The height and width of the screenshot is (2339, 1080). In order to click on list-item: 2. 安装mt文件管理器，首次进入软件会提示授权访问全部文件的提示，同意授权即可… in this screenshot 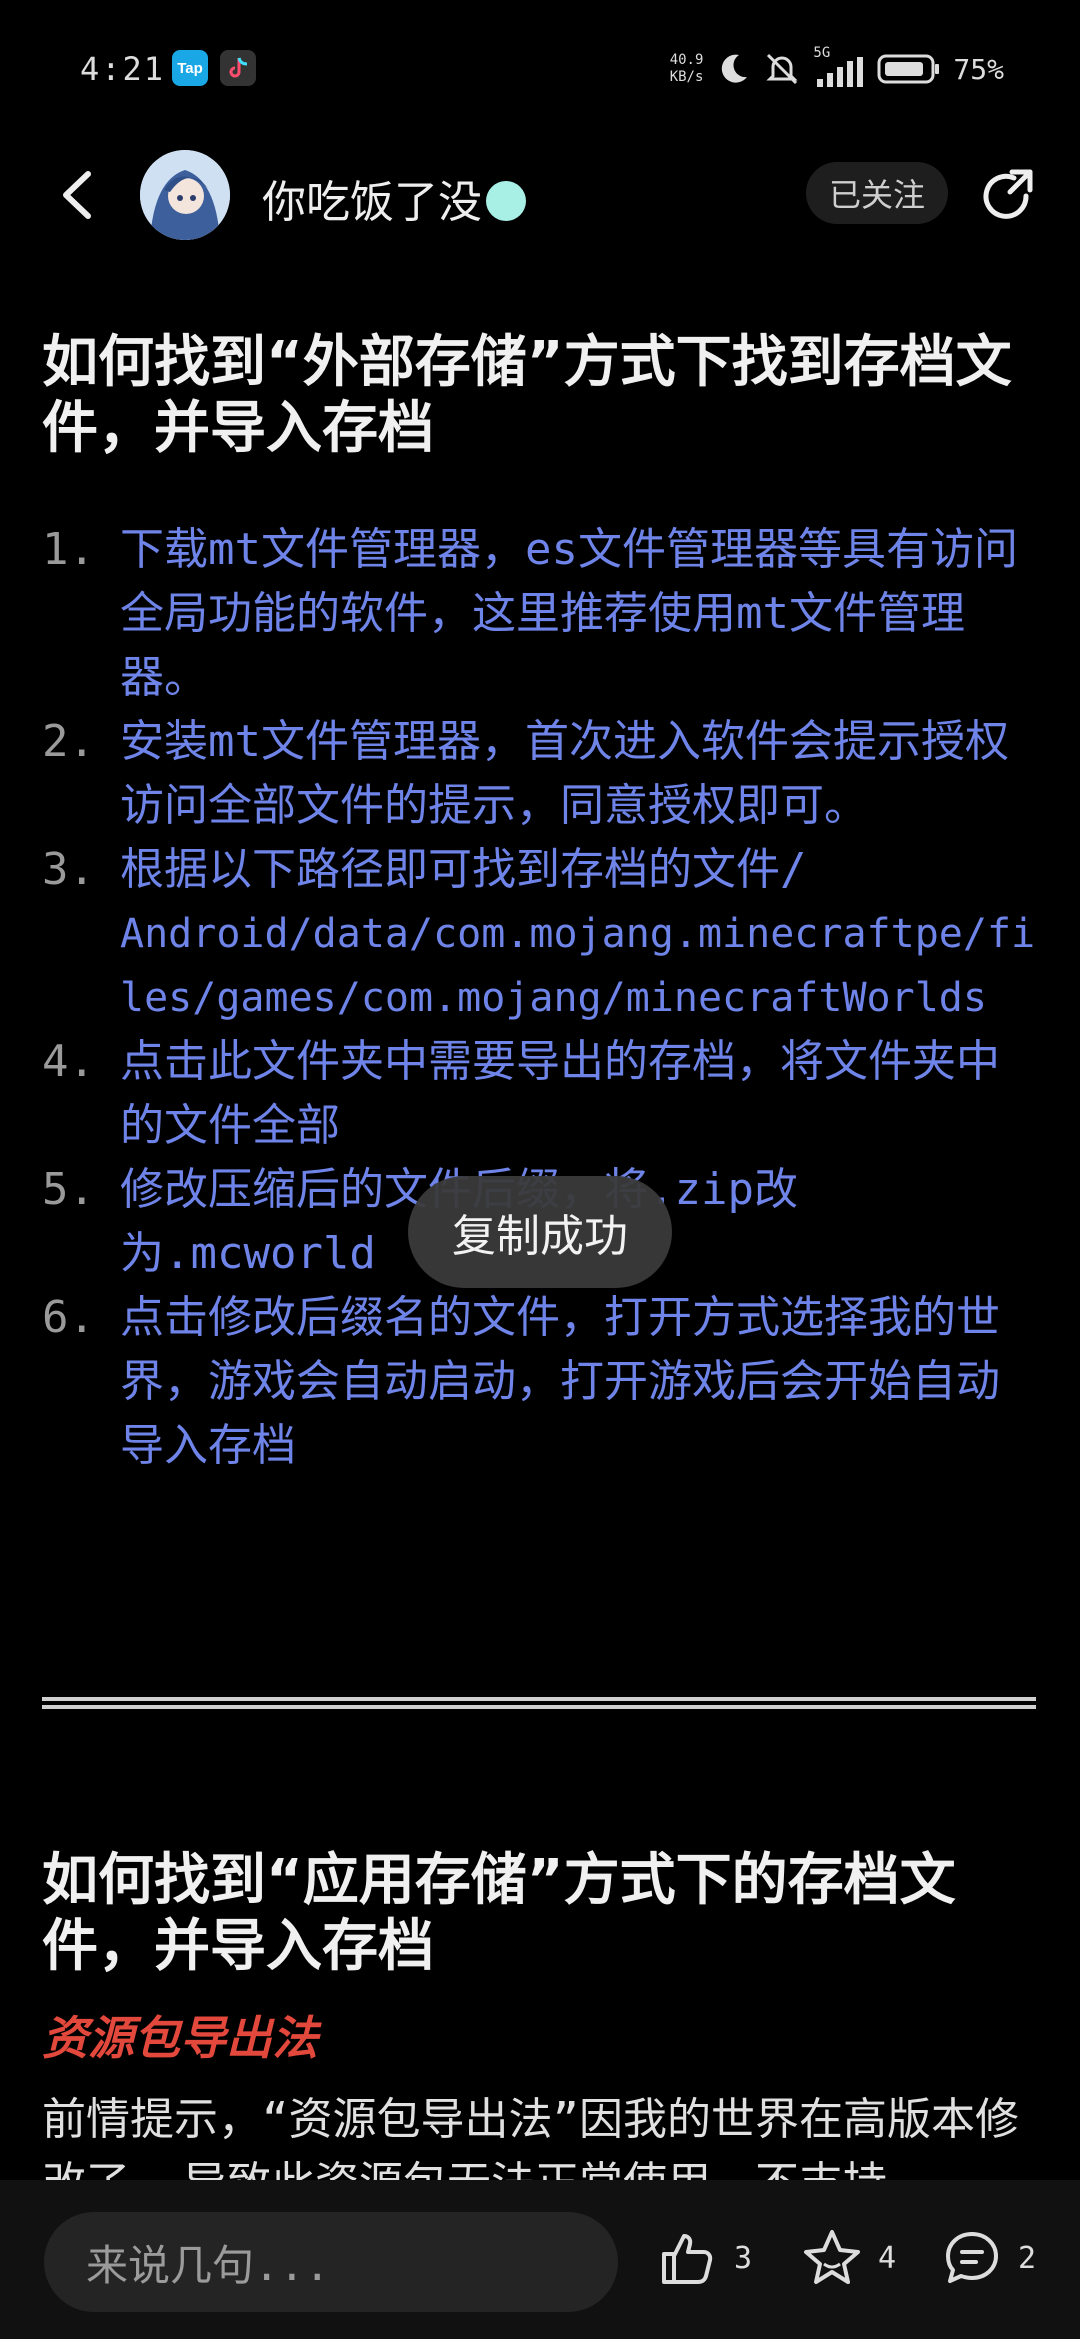, I will do `click(542, 774)`.